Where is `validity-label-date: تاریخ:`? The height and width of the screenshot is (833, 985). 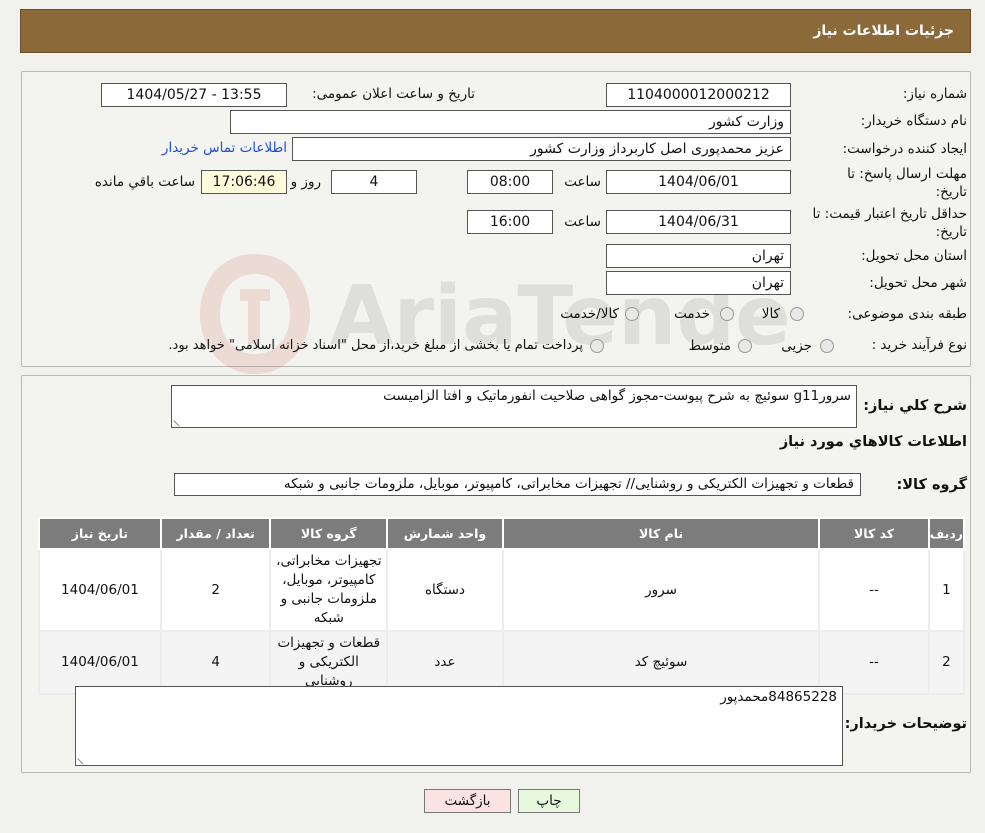
validity-label-date: تاریخ: is located at coordinates (951, 232).